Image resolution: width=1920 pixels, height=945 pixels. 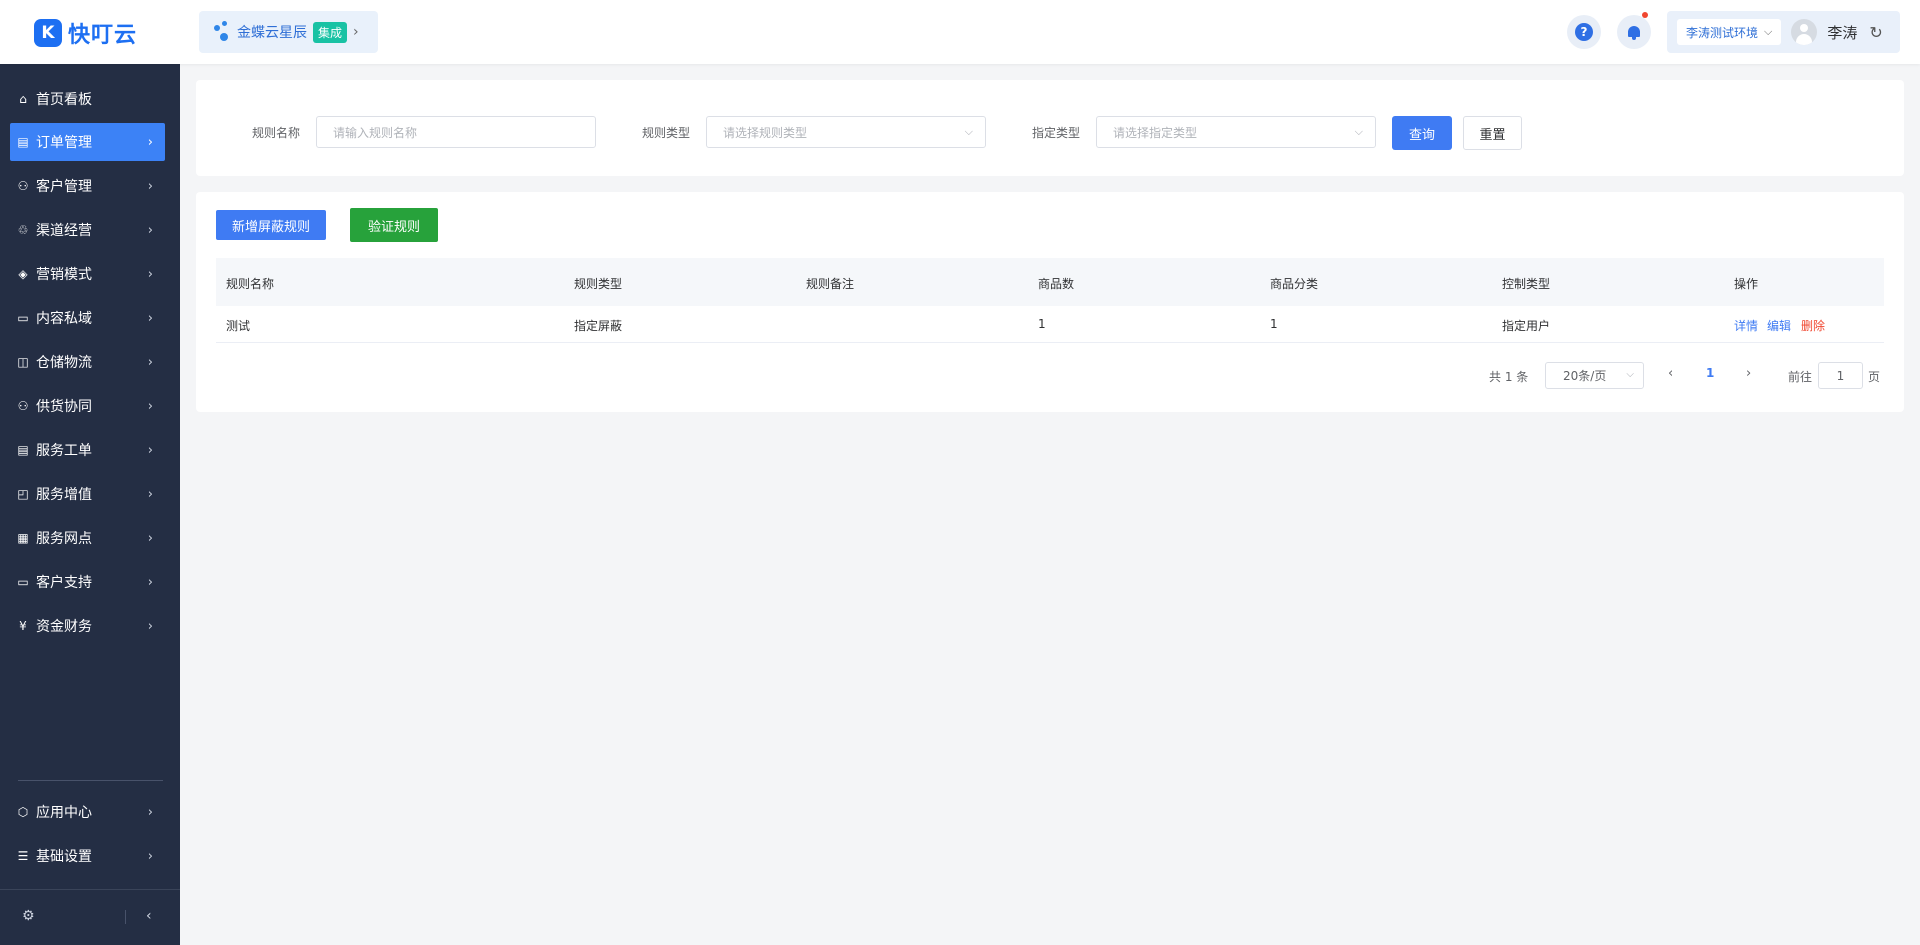 What do you see at coordinates (28, 916) in the screenshot?
I see `gear-icon: ⚙` at bounding box center [28, 916].